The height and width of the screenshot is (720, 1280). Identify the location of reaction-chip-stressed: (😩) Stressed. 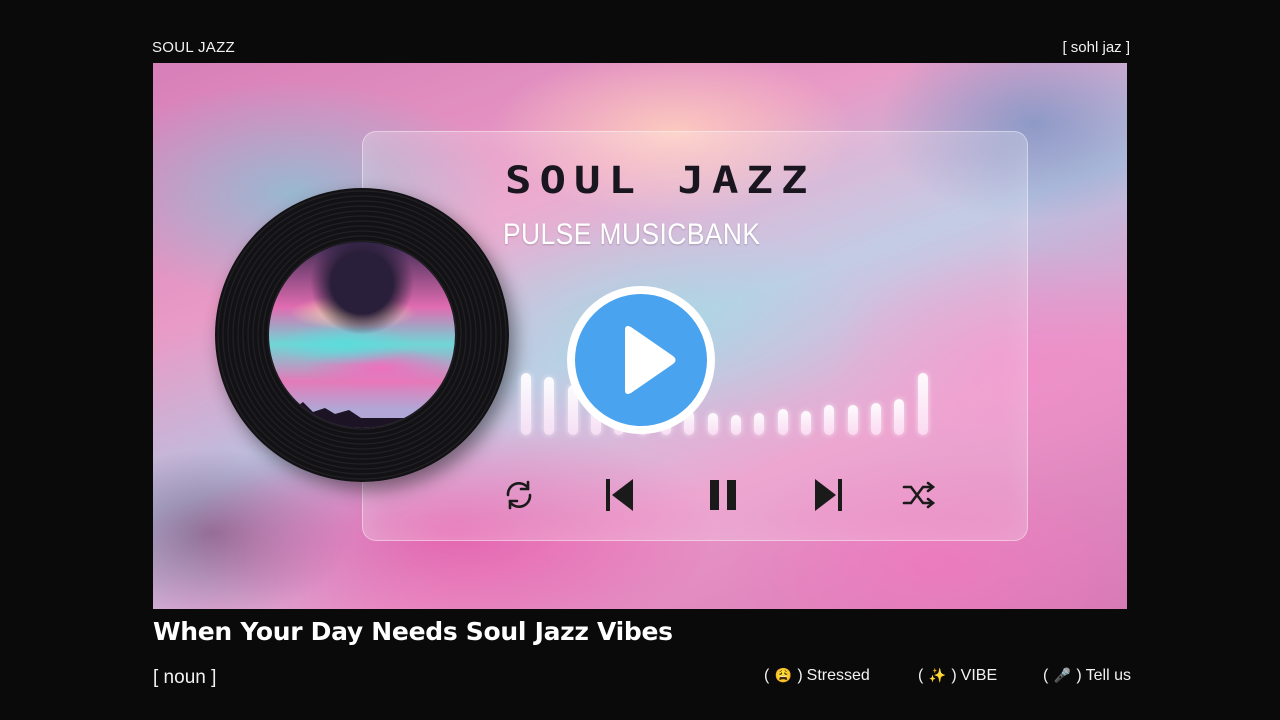
(817, 676).